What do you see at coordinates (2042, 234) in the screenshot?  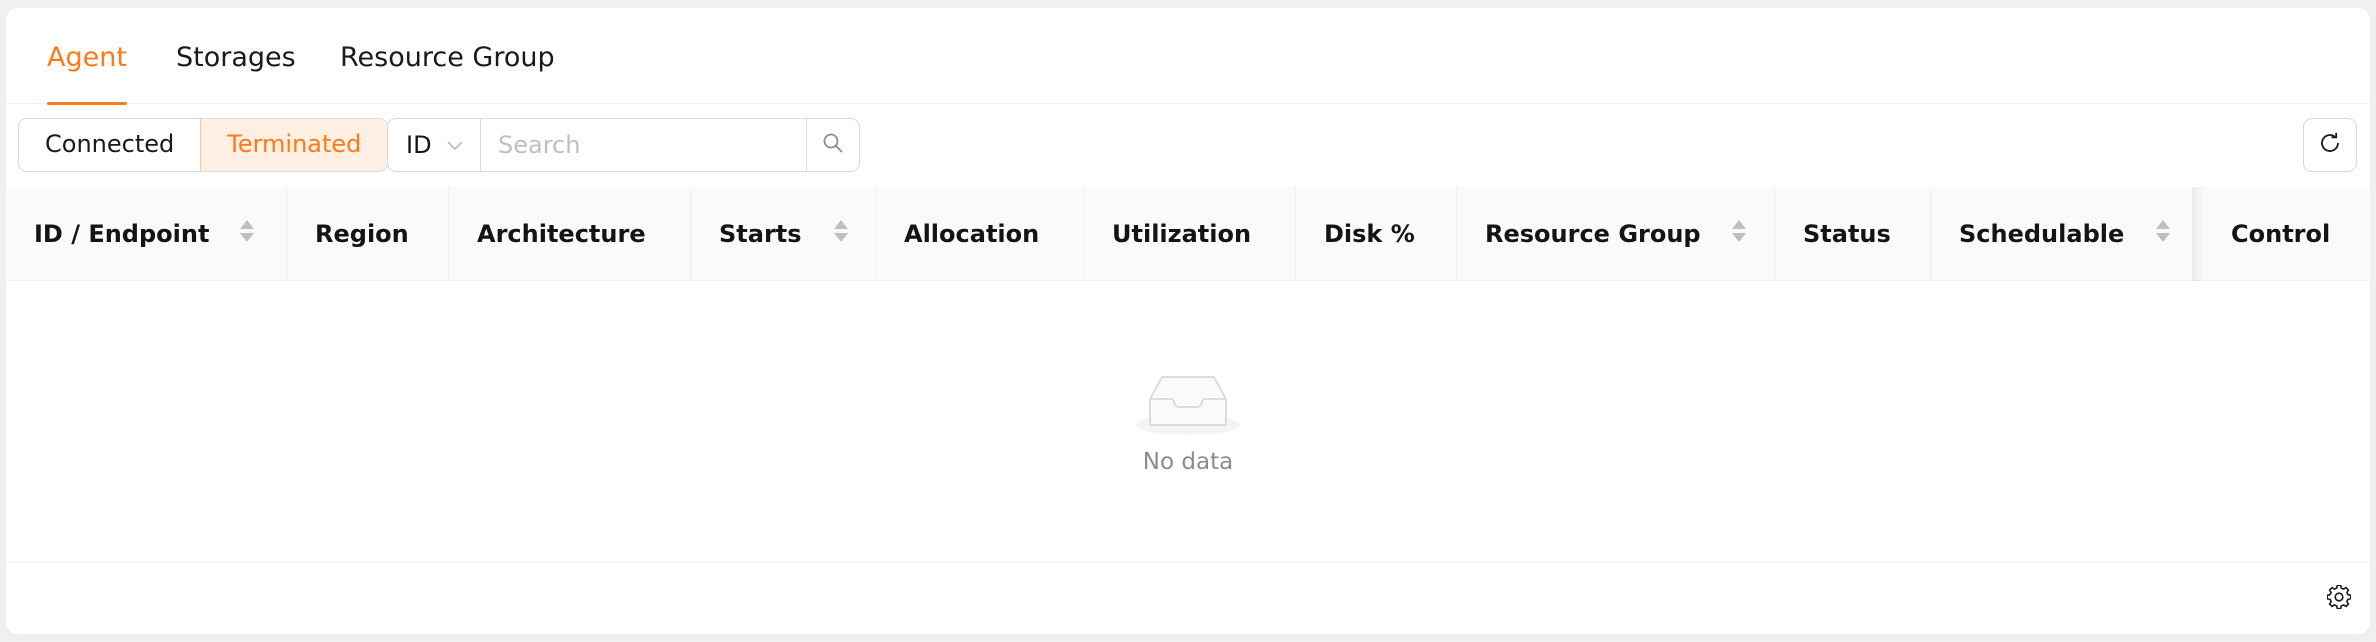 I see `column-label: Schedulable` at bounding box center [2042, 234].